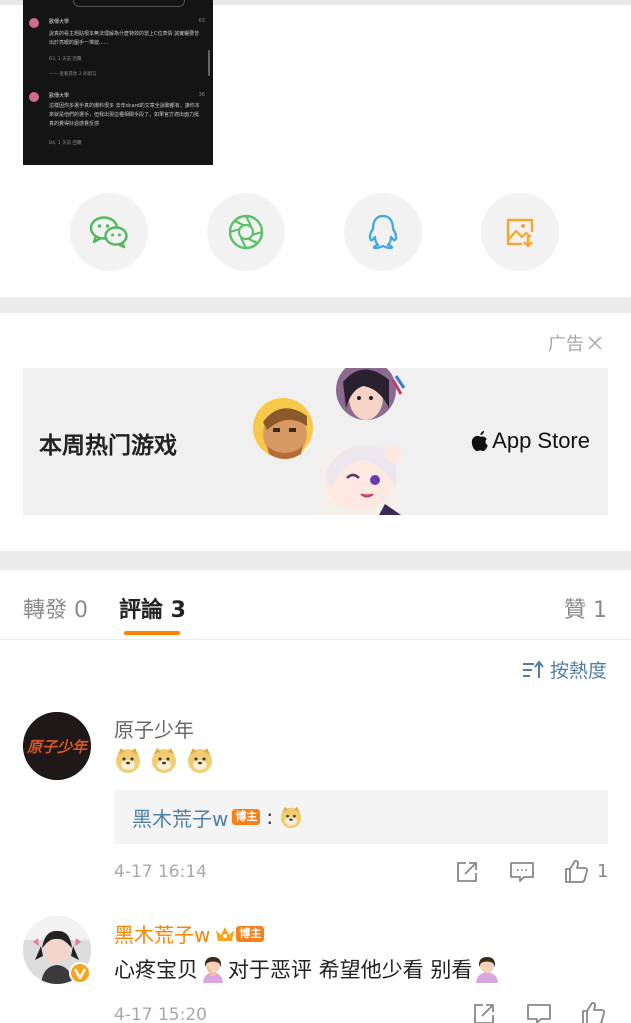 The height and width of the screenshot is (1023, 631). I want to click on share-save-image-button, so click(520, 232).